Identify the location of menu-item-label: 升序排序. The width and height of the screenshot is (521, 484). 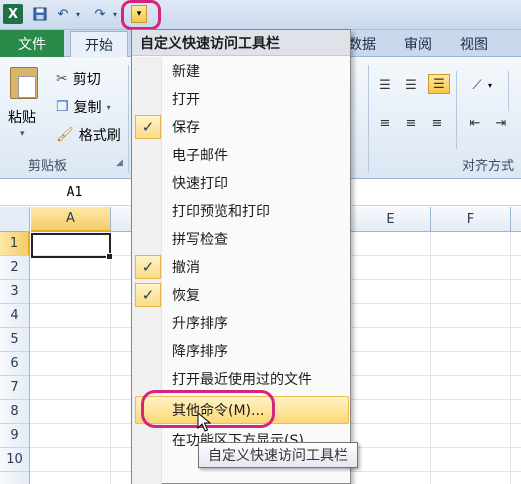
(200, 324).